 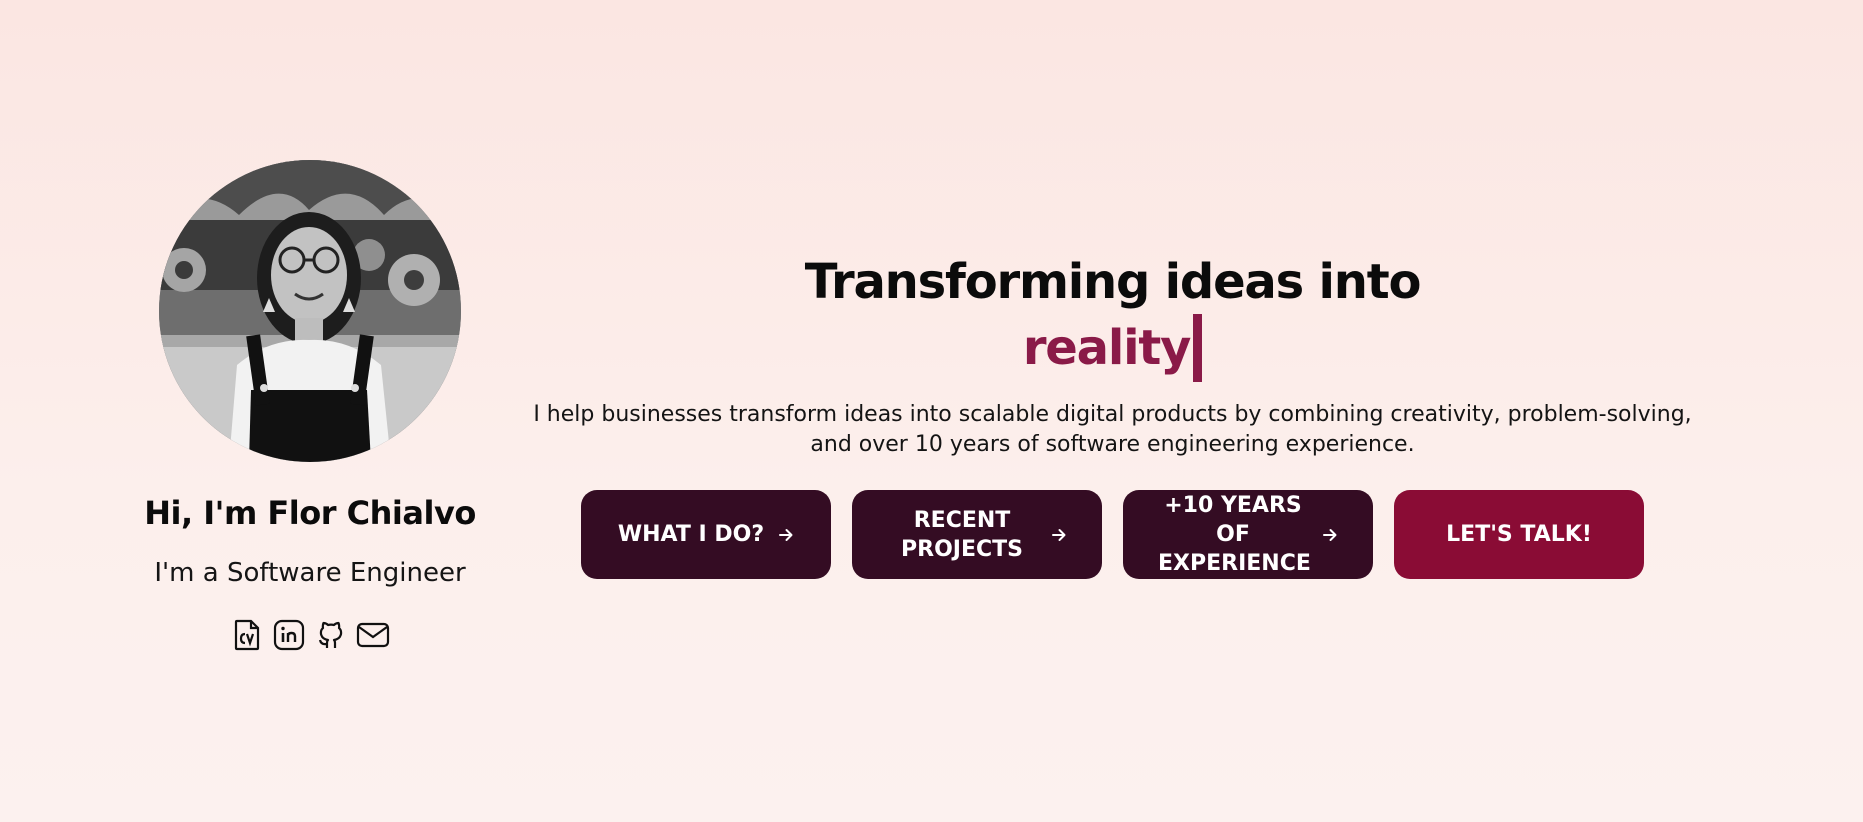 I want to click on github-link, so click(x=331, y=635).